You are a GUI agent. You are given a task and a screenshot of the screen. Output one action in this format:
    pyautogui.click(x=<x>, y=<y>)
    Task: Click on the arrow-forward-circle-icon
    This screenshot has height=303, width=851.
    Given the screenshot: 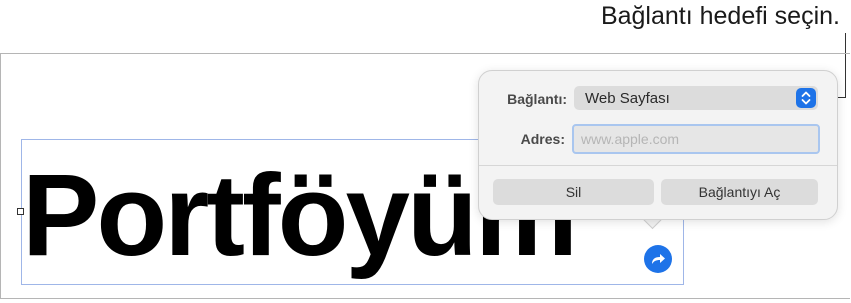 What is the action you would take?
    pyautogui.click(x=658, y=259)
    